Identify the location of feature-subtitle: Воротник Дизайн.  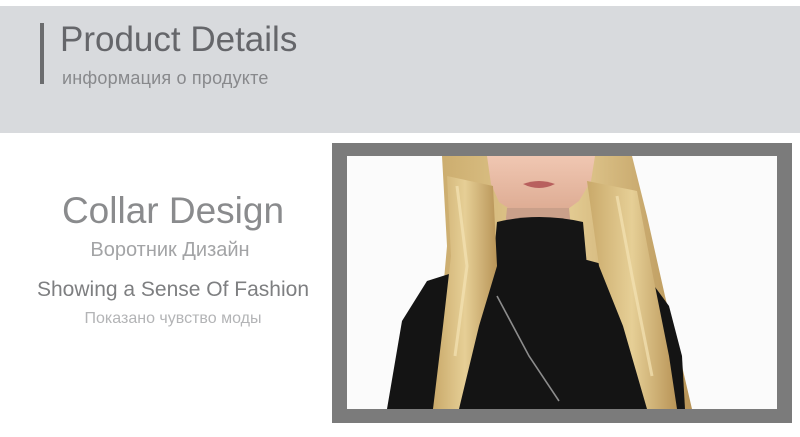
(170, 250).